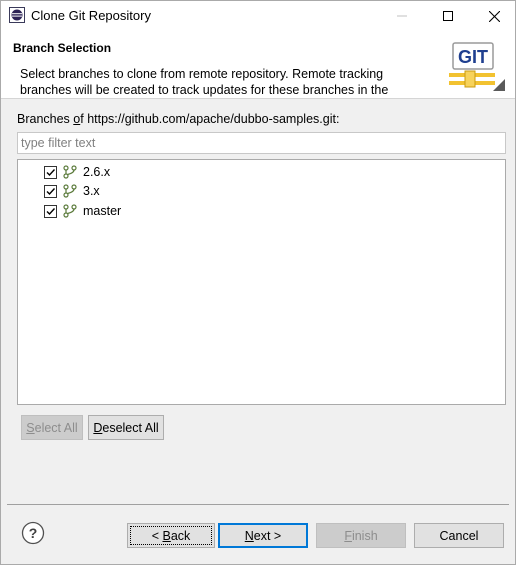  I want to click on cancel-button: Cancel, so click(459, 535).